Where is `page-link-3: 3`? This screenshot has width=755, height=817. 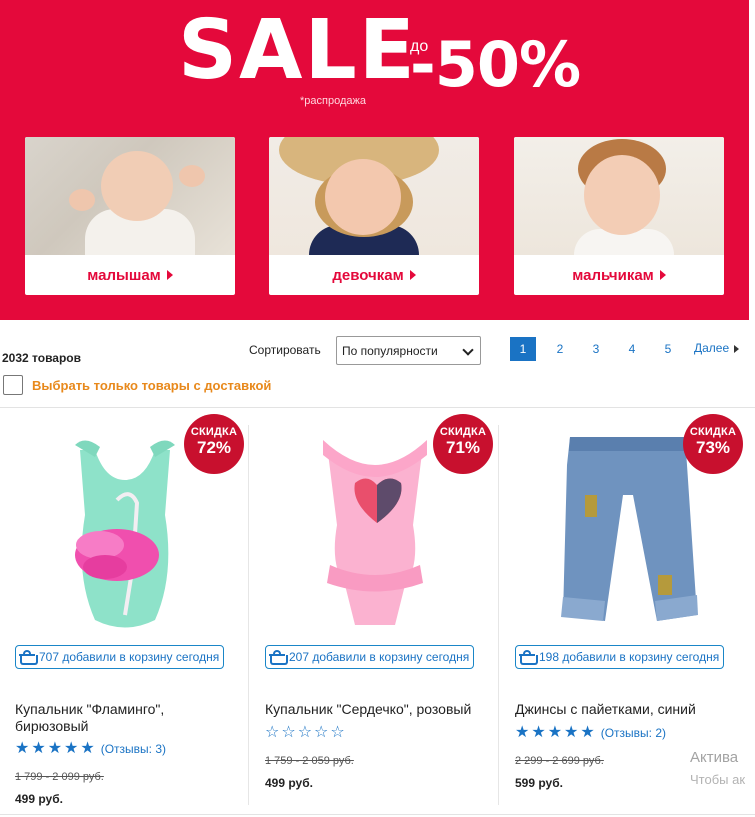 page-link-3: 3 is located at coordinates (596, 349).